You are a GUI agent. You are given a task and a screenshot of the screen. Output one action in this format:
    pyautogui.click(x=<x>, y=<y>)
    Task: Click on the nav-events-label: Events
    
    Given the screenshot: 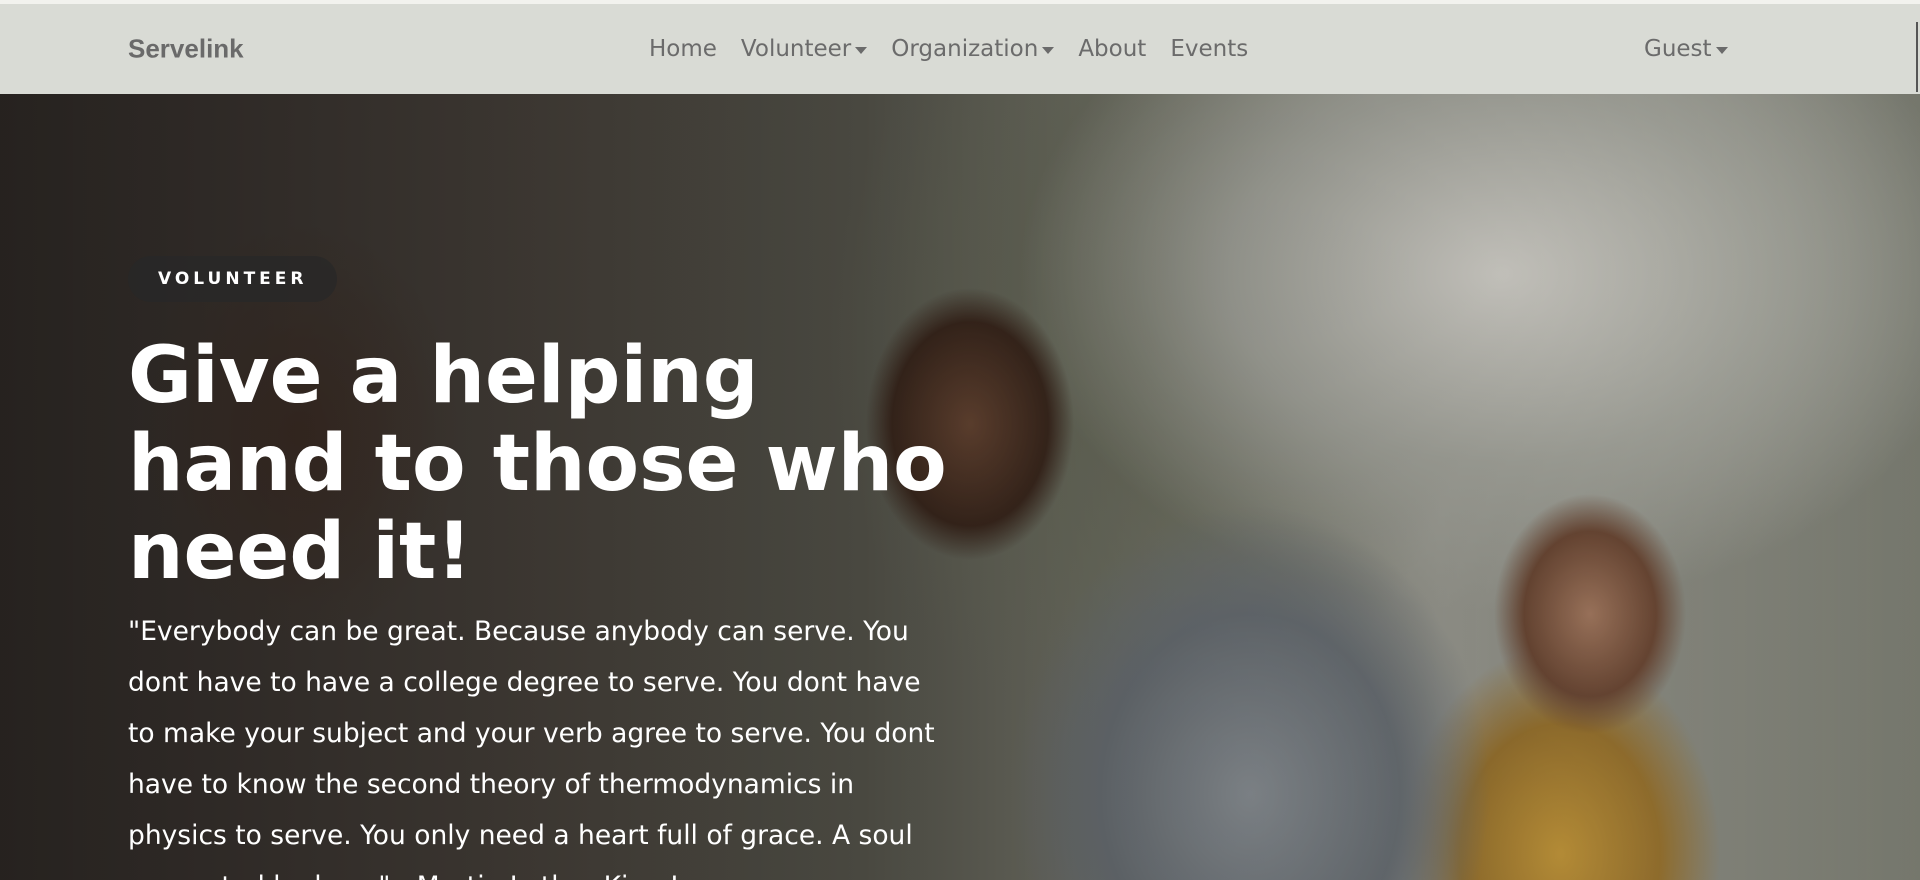 What is the action you would take?
    pyautogui.click(x=1209, y=49)
    